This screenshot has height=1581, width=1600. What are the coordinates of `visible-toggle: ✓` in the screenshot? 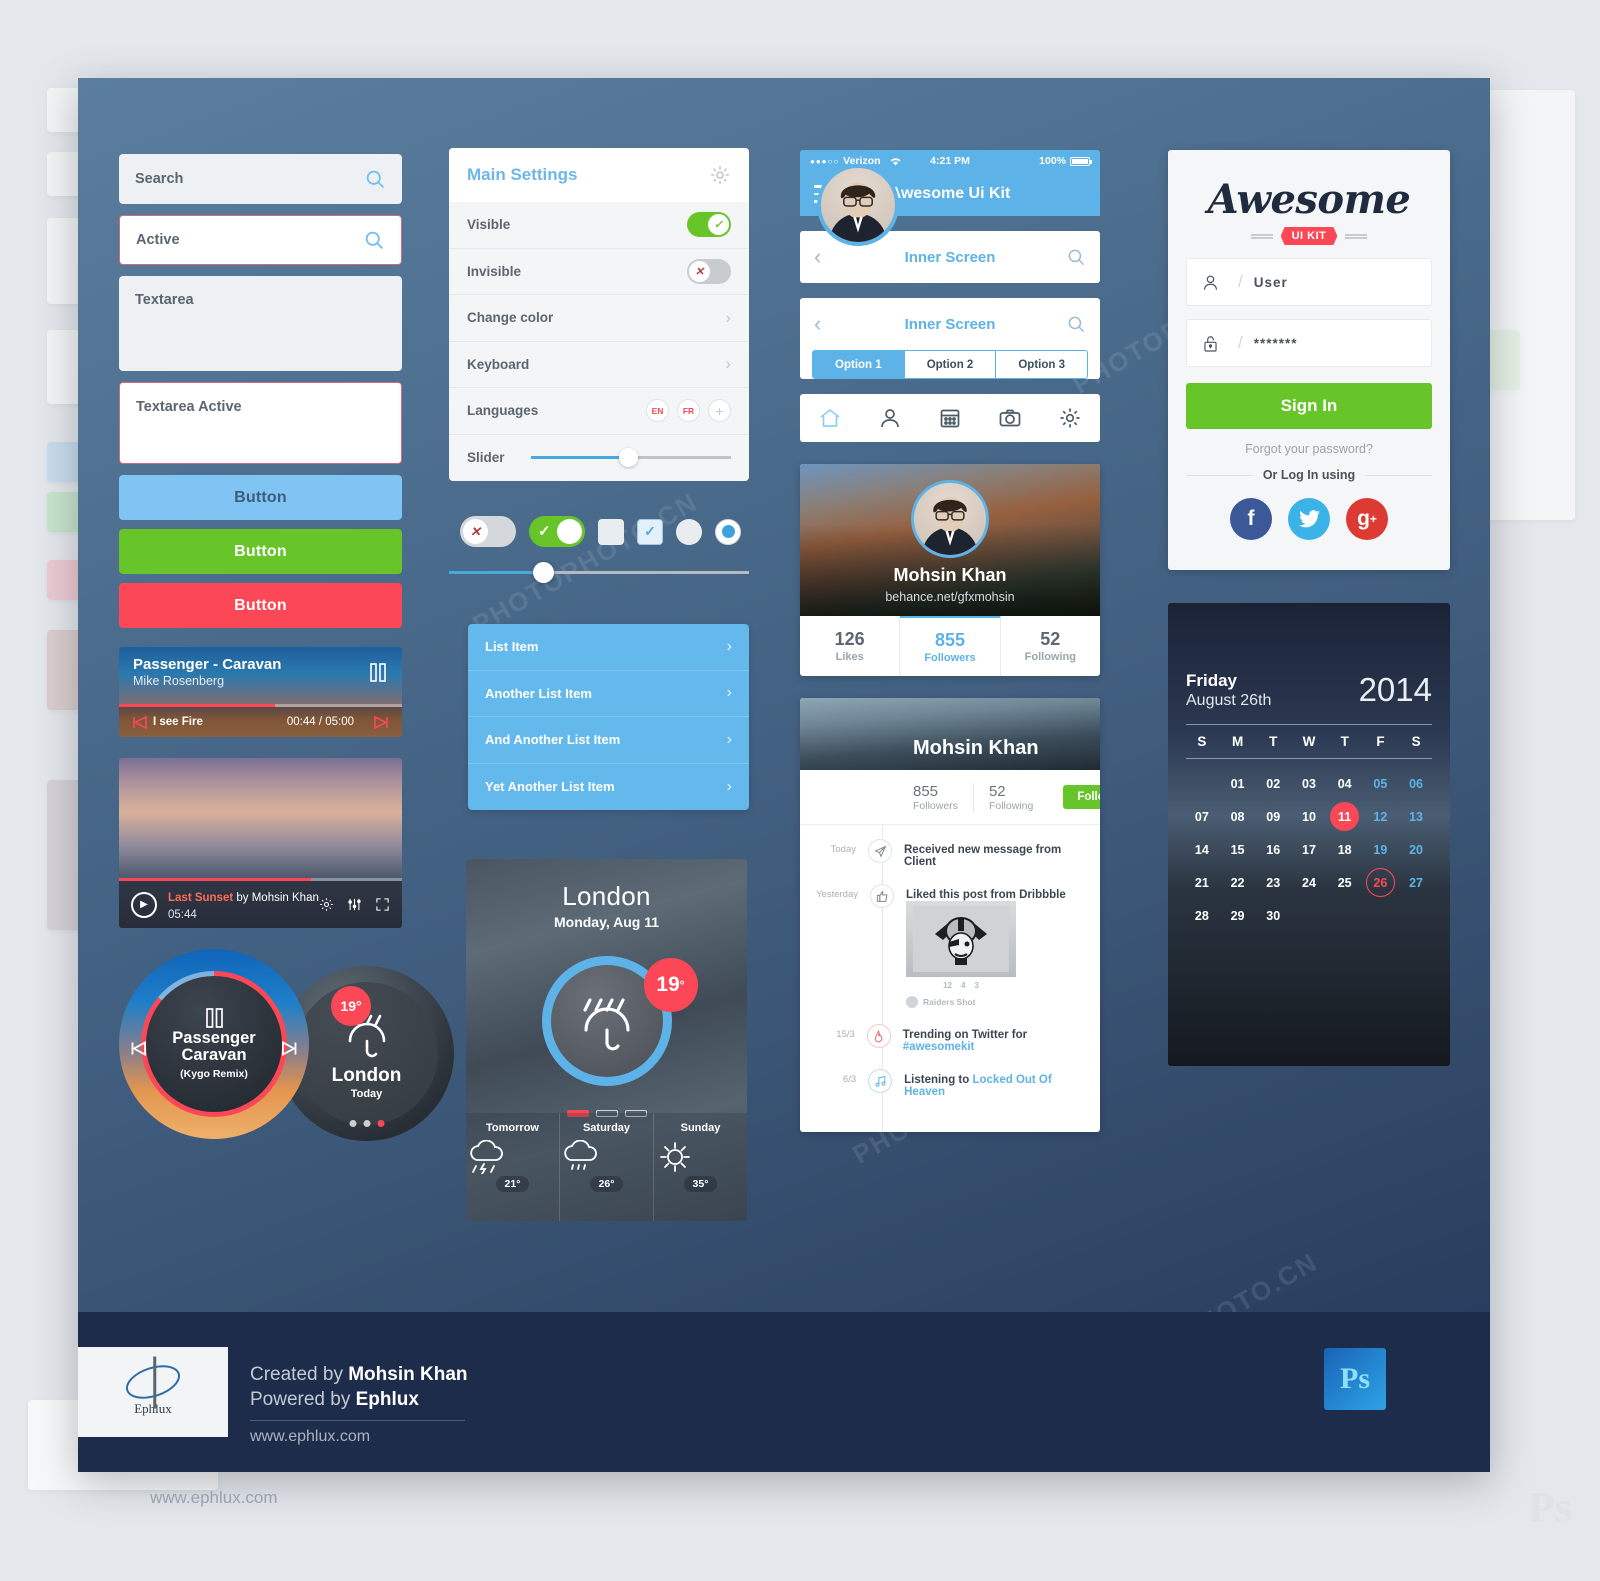 It's located at (709, 225).